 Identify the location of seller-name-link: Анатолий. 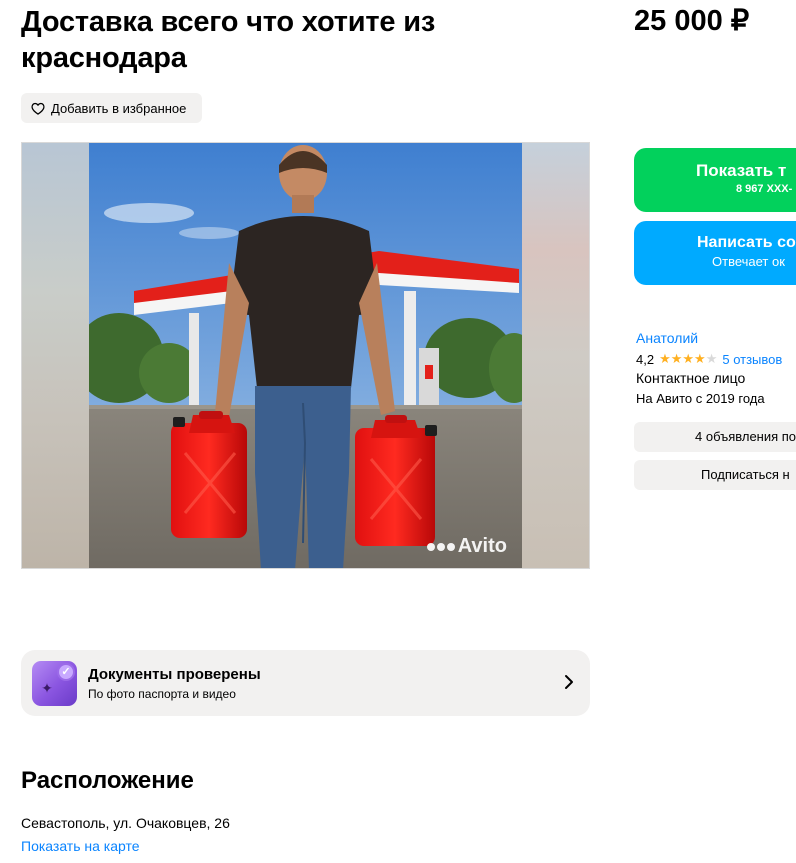
(667, 338).